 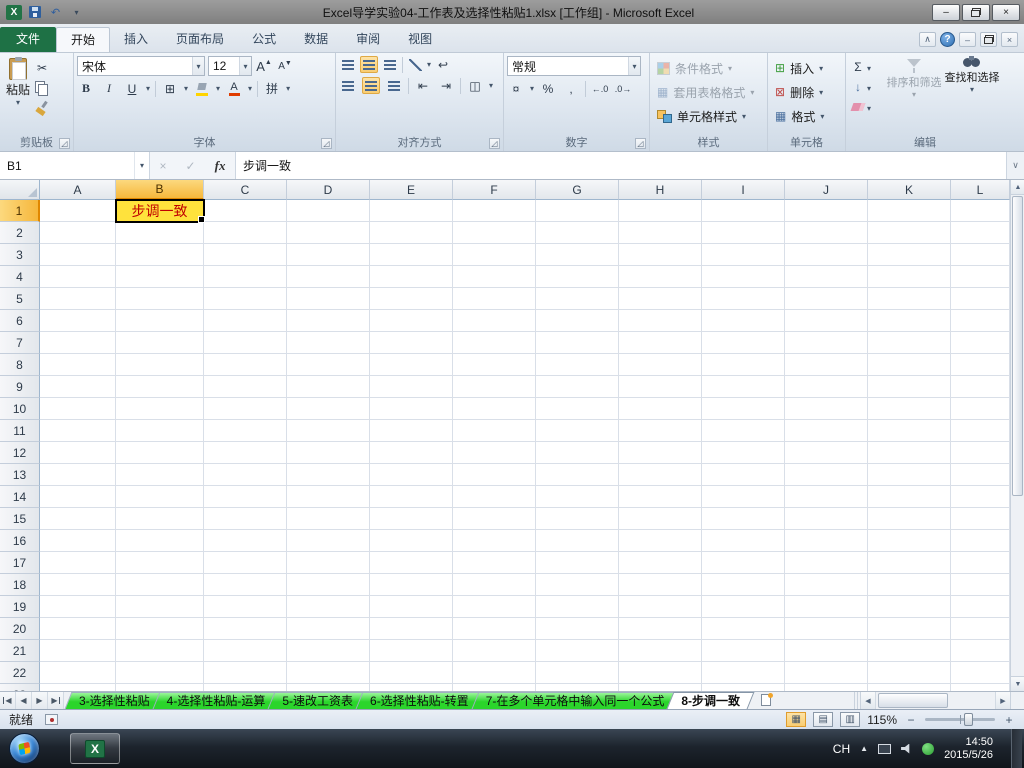 What do you see at coordinates (200, 39) in the screenshot?
I see `ribbon-tab-页面布局: 页面布局` at bounding box center [200, 39].